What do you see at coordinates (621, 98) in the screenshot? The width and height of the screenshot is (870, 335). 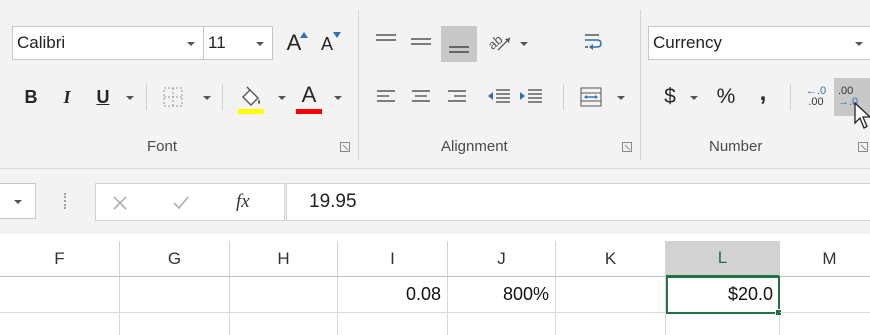 I see `merge-dropdown-icon` at bounding box center [621, 98].